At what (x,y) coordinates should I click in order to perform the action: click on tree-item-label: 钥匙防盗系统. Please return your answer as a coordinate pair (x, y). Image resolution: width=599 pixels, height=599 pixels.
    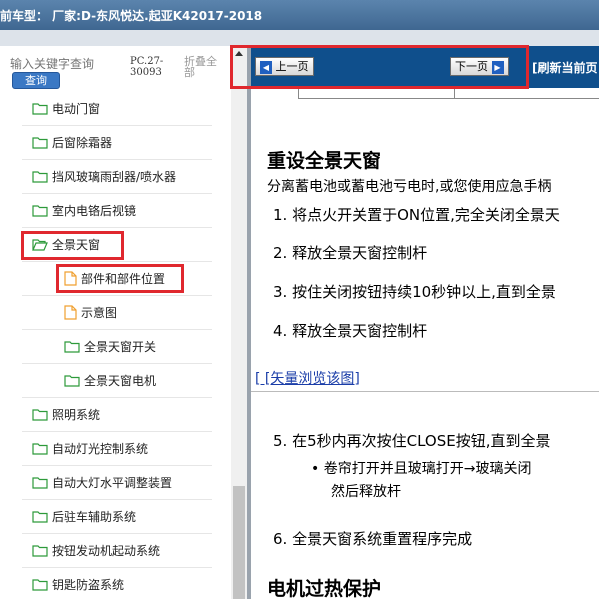
    Looking at the image, I should click on (88, 585).